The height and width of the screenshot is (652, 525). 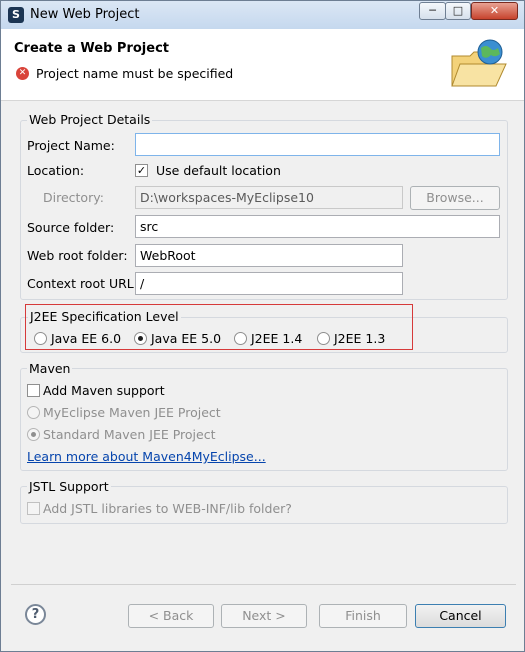 What do you see at coordinates (91, 48) in the screenshot?
I see `wizard-heading: Create a Web Project` at bounding box center [91, 48].